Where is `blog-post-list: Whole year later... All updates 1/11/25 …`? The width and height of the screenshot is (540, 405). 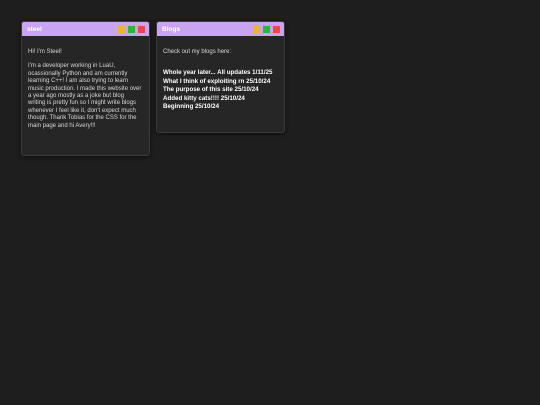
blog-post-list: Whole year later... All updates 1/11/25 … is located at coordinates (220, 90).